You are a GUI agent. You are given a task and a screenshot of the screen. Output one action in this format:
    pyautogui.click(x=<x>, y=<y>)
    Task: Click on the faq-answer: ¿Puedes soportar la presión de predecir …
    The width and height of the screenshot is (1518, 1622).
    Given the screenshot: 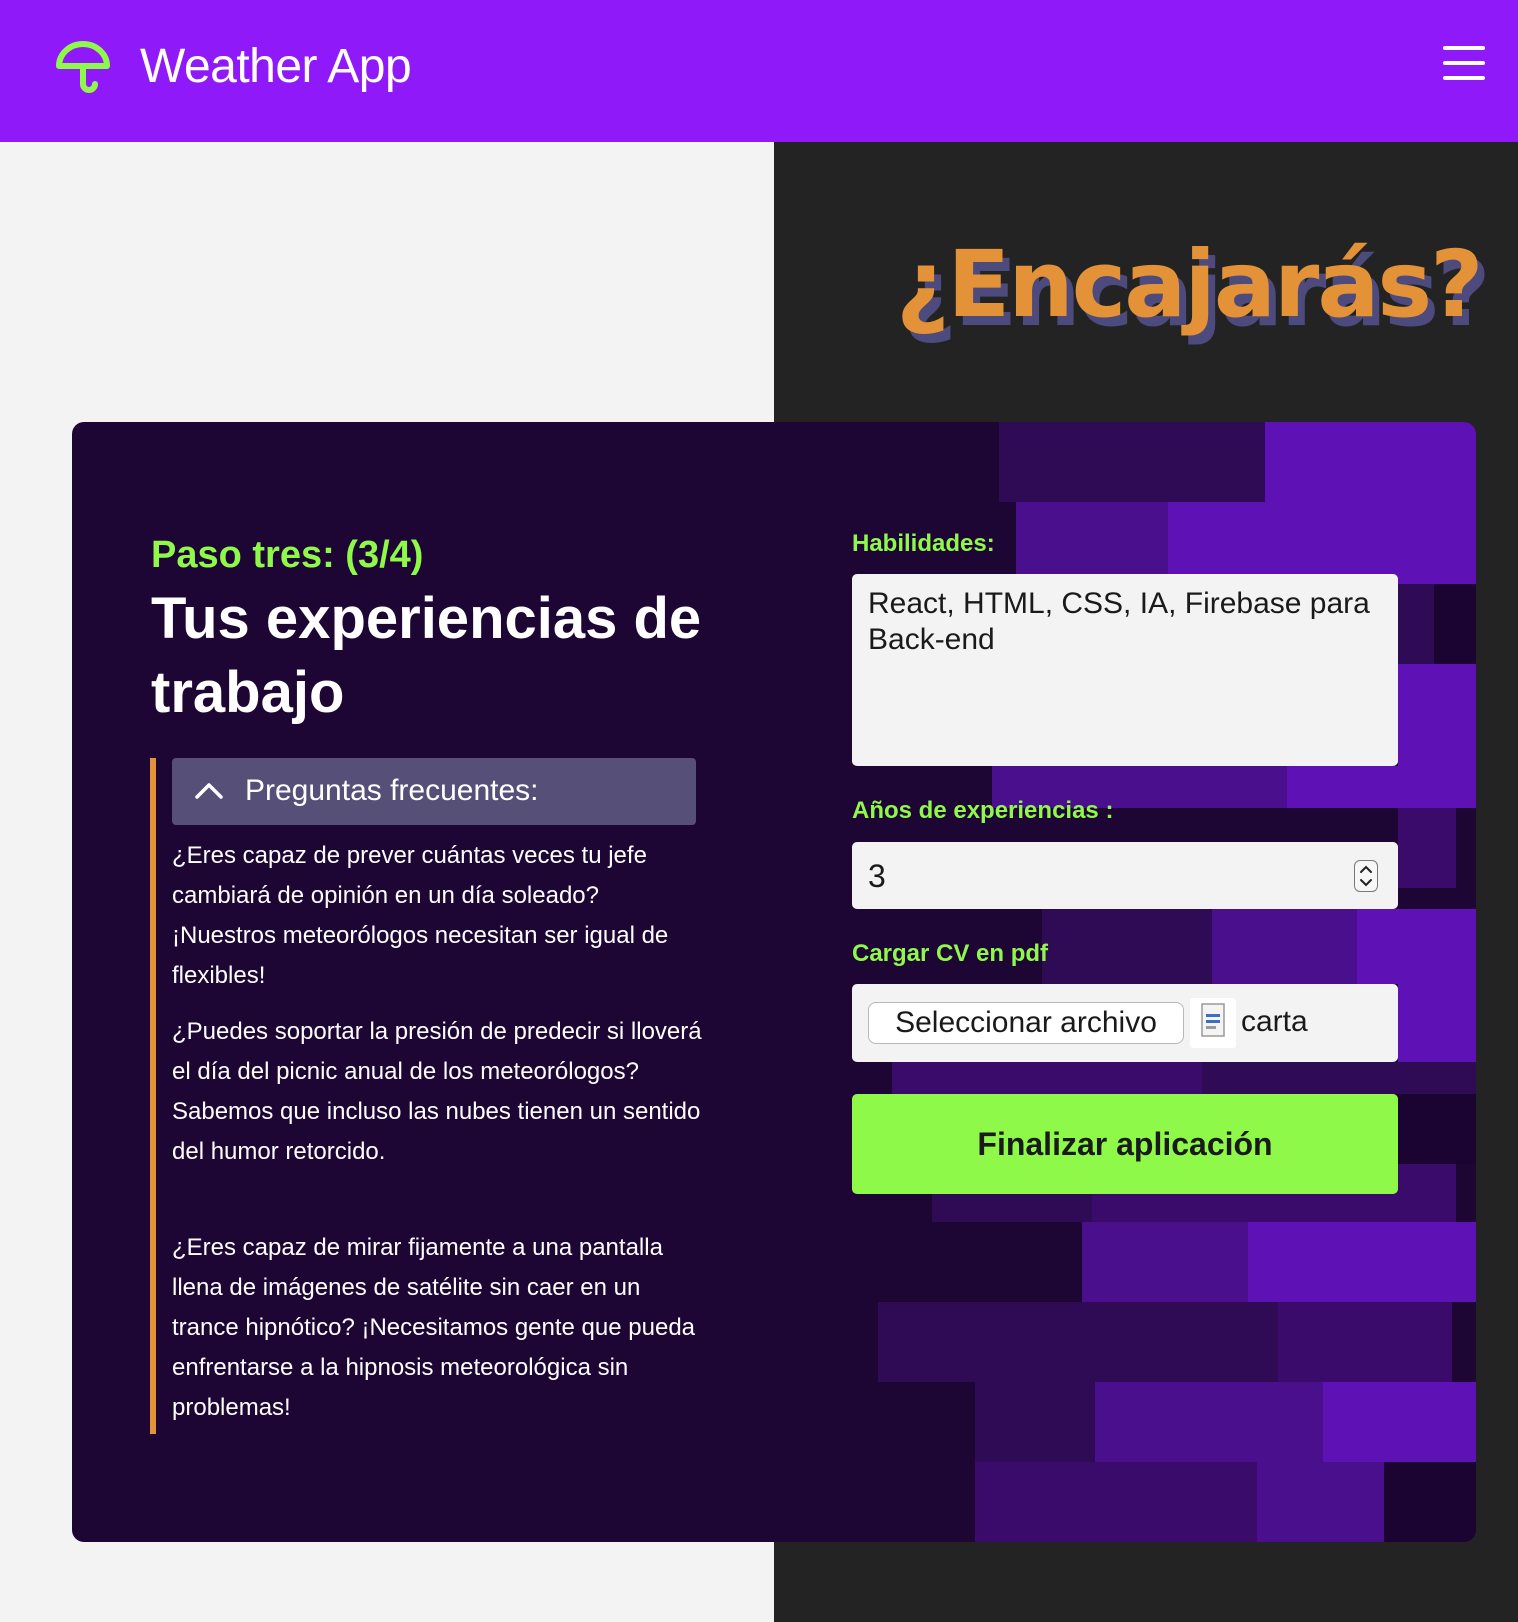 What is the action you would take?
    pyautogui.click(x=437, y=1091)
    